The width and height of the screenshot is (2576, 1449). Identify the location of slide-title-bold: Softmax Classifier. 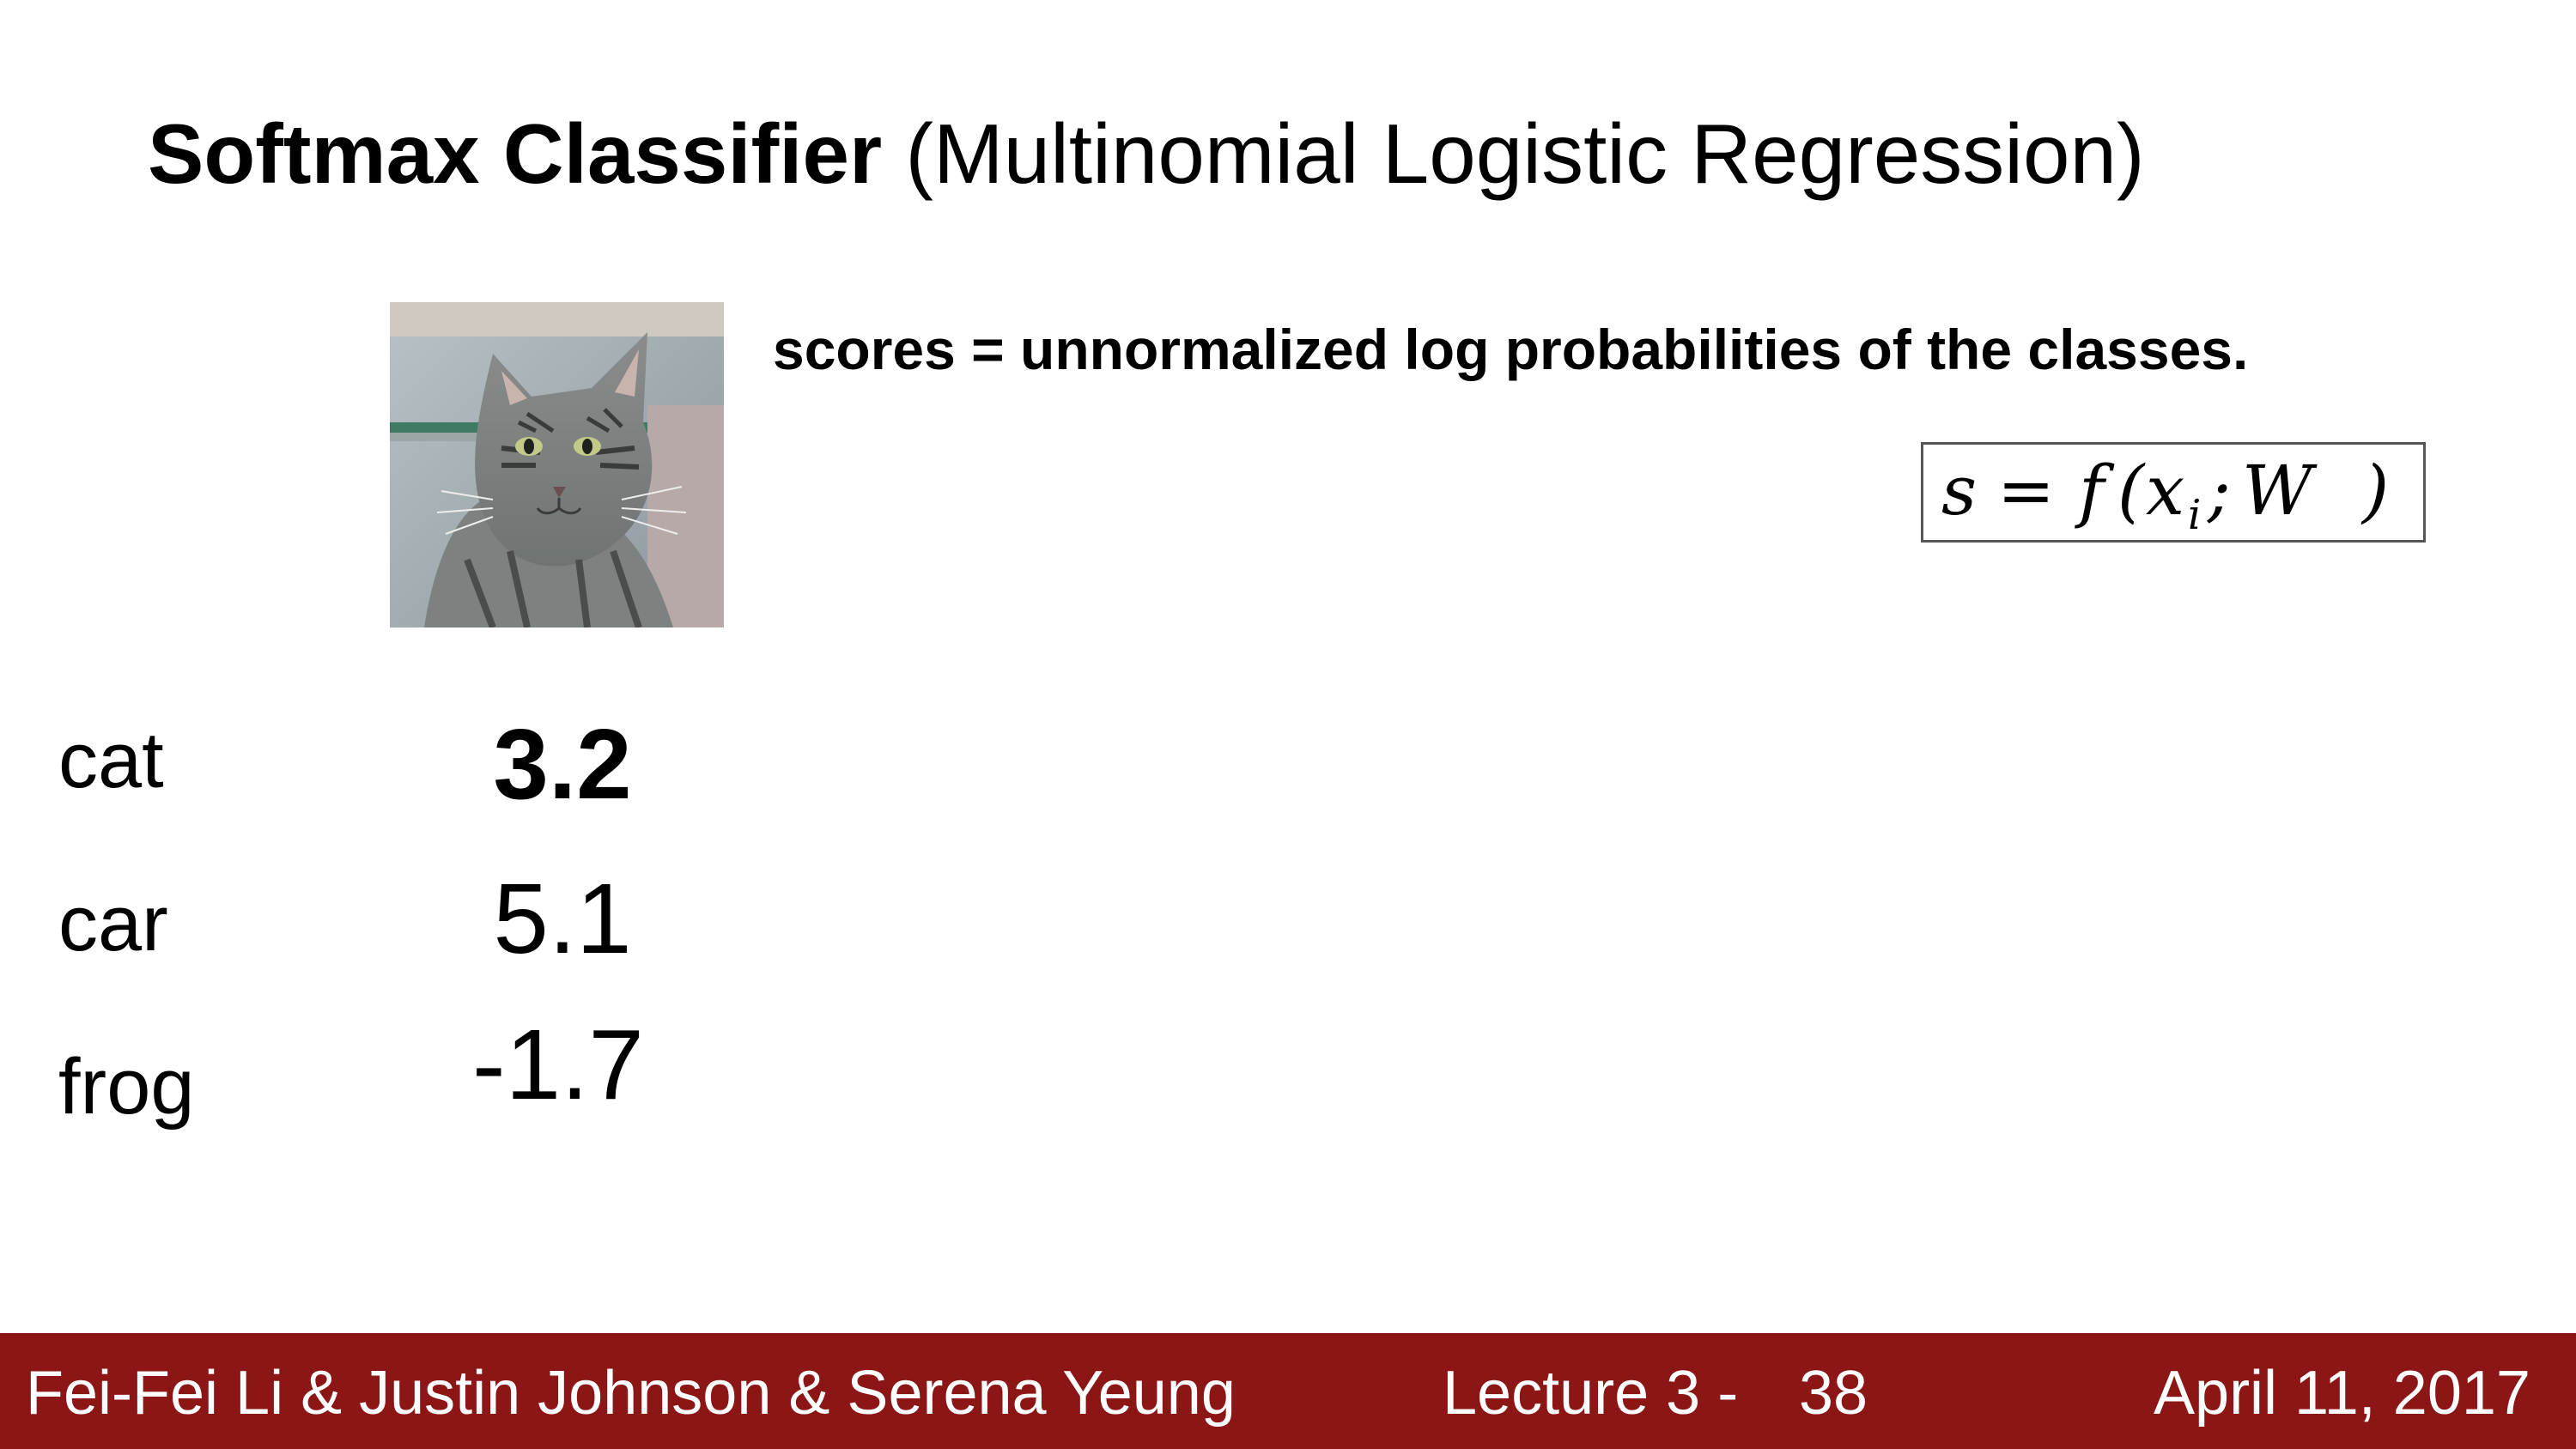
(515, 153).